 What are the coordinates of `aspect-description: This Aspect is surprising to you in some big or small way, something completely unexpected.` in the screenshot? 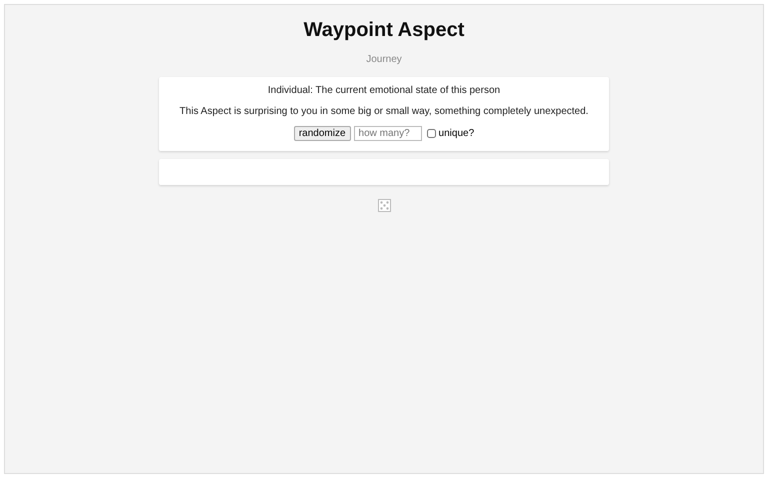 It's located at (384, 111).